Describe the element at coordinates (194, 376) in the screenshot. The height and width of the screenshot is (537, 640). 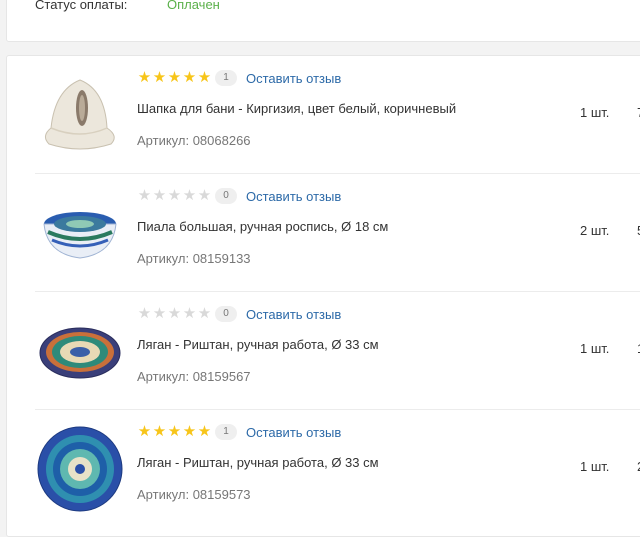
I see `product-sku: Артикул: 08159567` at that location.